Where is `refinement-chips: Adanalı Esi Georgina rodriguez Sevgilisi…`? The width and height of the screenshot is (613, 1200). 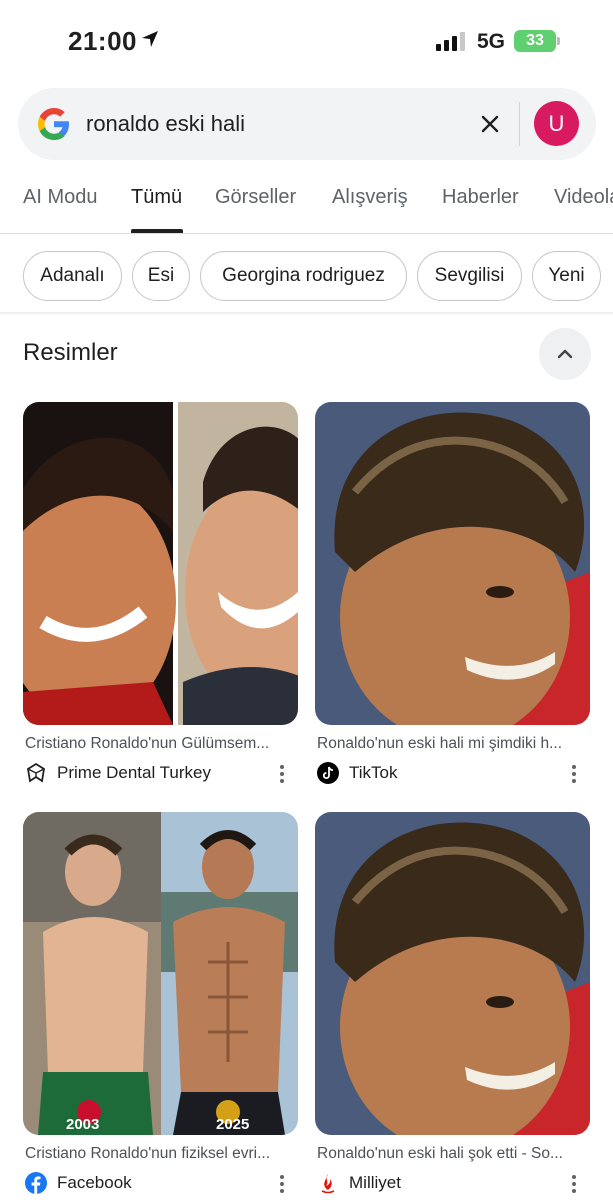
refinement-chips: Adanalı Esi Georgina rodriguez Sevgilisi… is located at coordinates (306, 277).